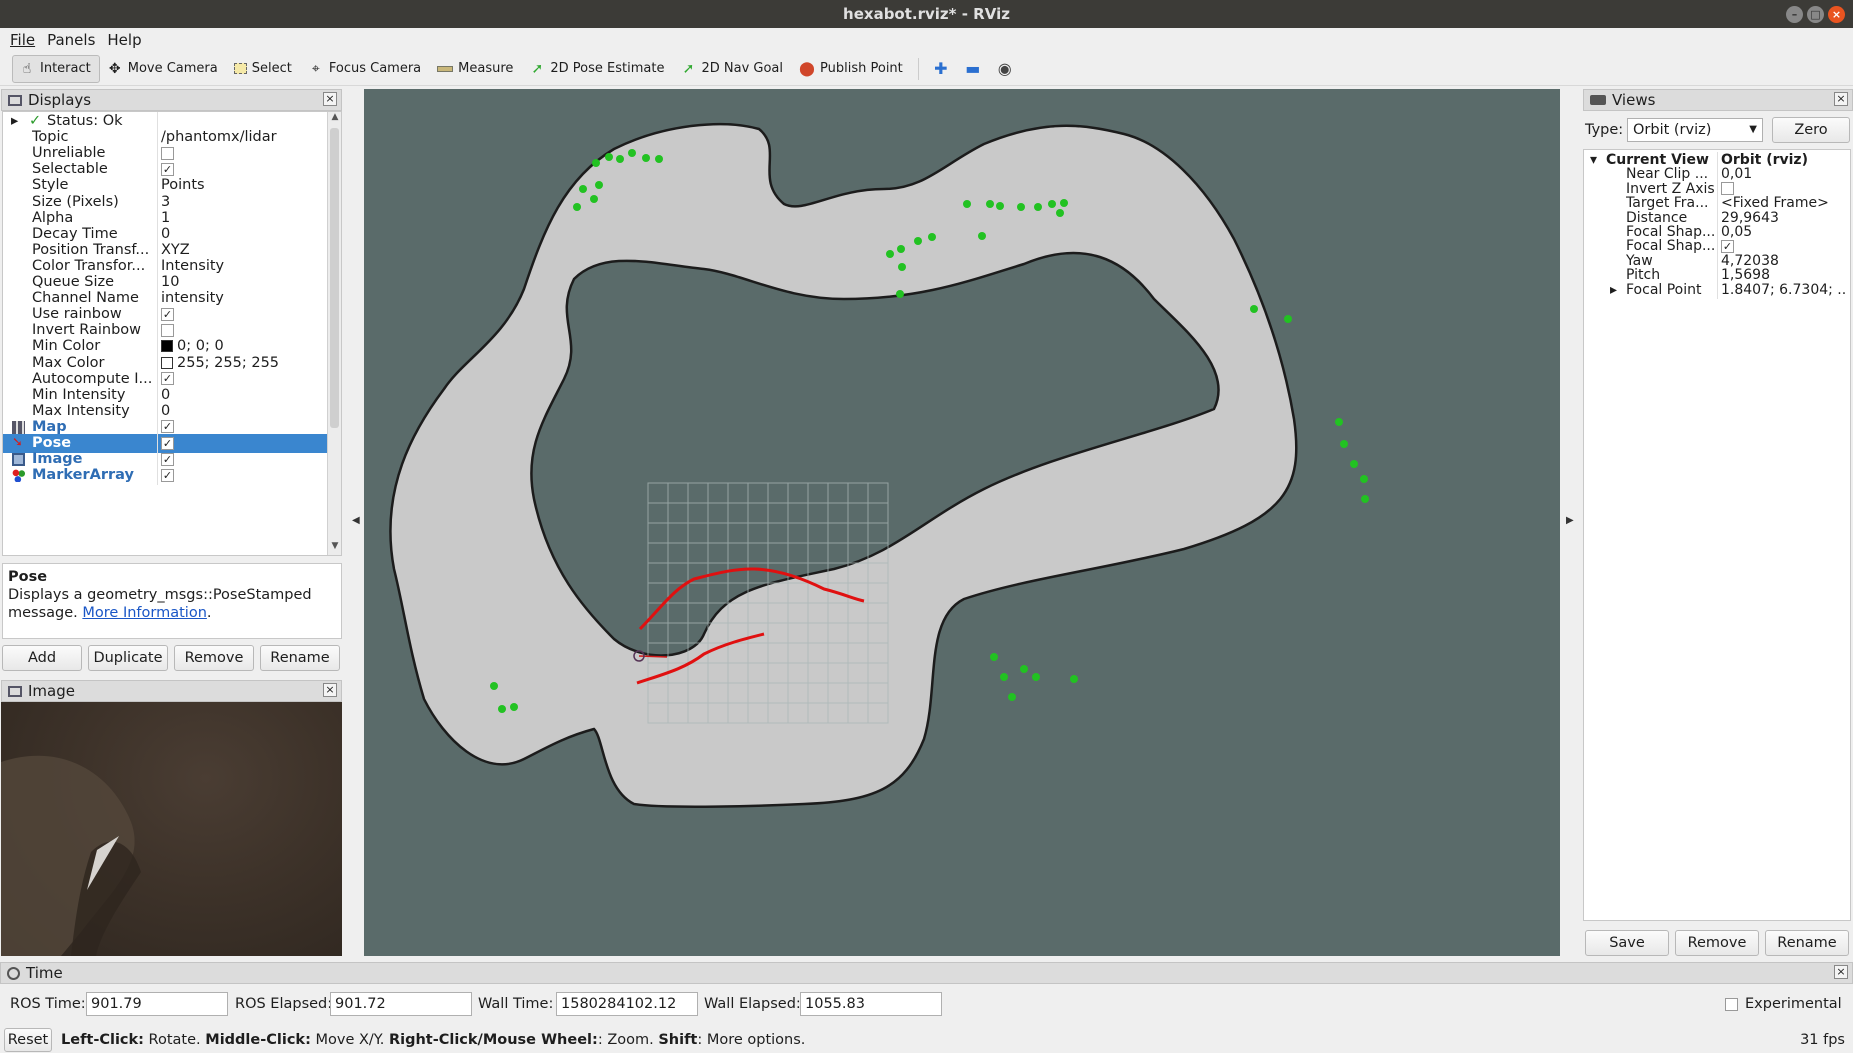 The image size is (1853, 1053). Describe the element at coordinates (126, 40) in the screenshot. I see `menu-help: Help` at that location.